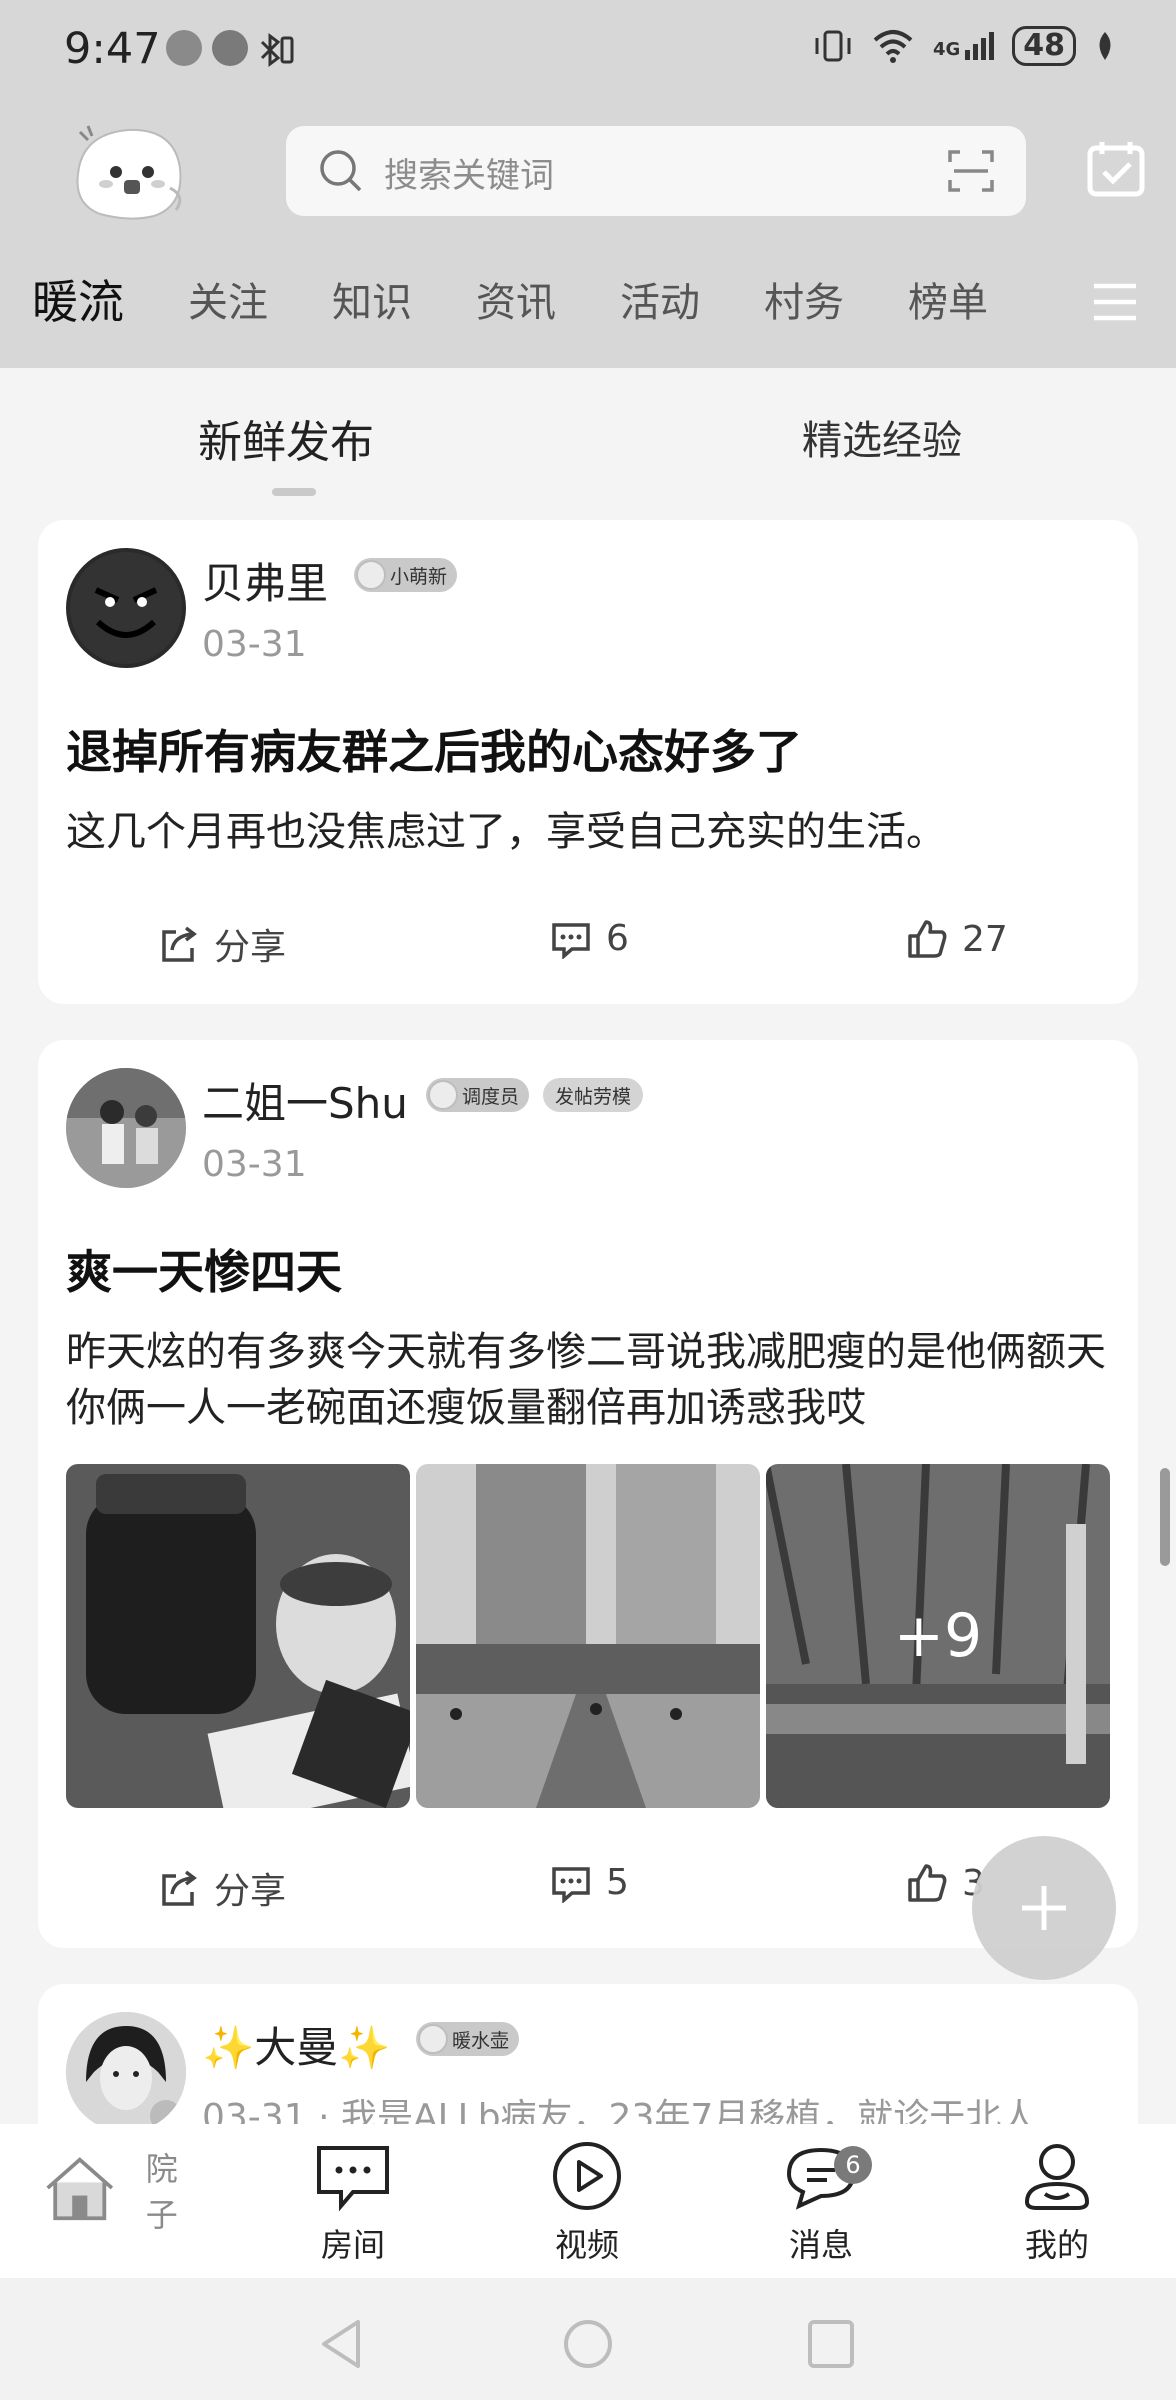 The height and width of the screenshot is (2400, 1176). I want to click on system-nav-bar, so click(588, 2339).